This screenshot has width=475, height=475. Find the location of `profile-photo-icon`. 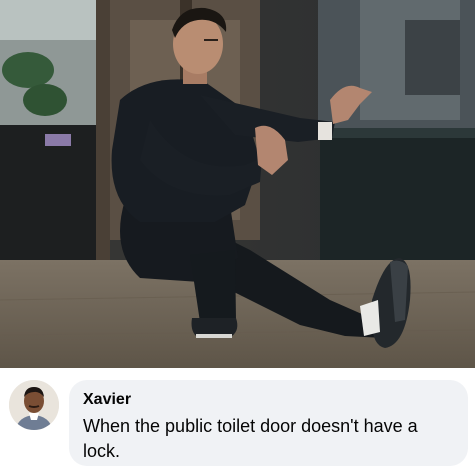

profile-photo-icon is located at coordinates (34, 405).